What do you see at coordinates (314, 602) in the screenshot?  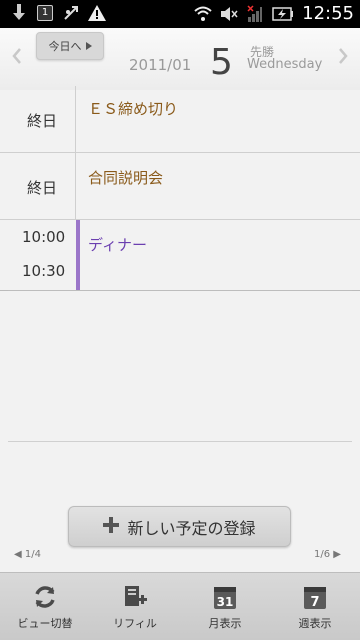 I see `svg-text: 7` at bounding box center [314, 602].